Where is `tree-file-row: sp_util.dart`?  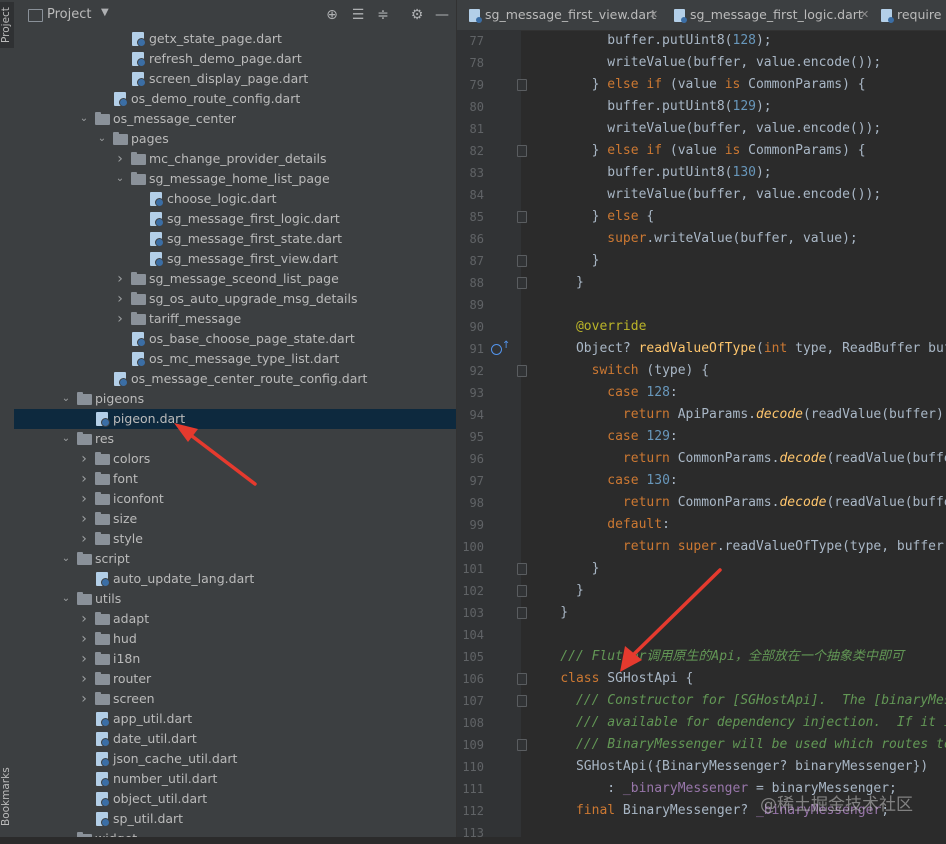
tree-file-row: sp_util.dart is located at coordinates (235, 819).